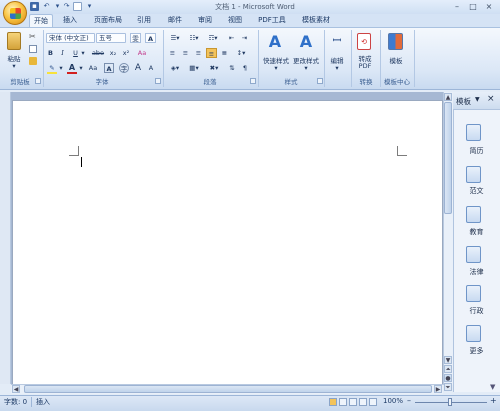  I want to click on change-styles-icon: A, so click(306, 42).